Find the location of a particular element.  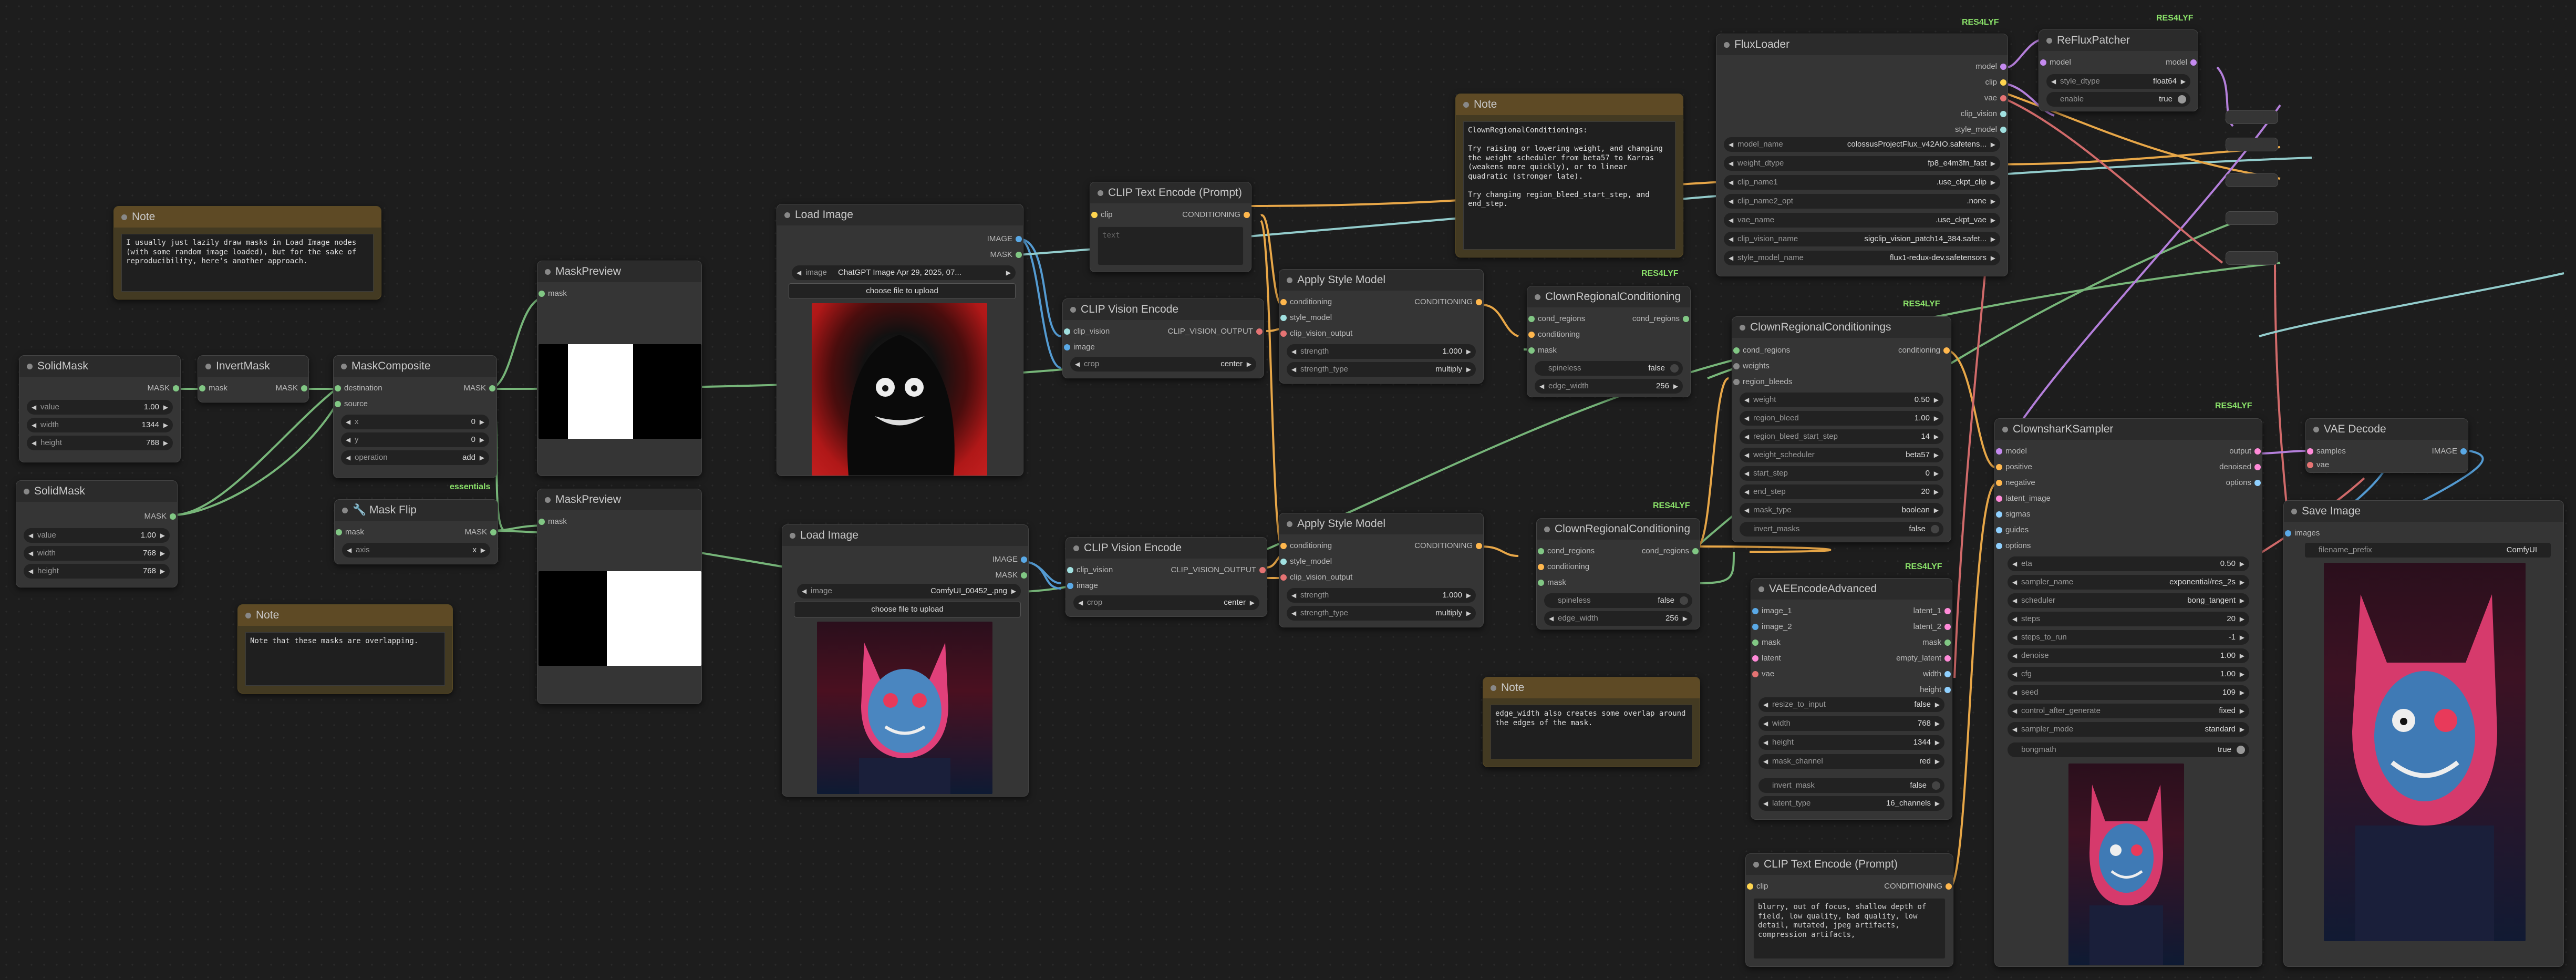

input-images: images is located at coordinates (2302, 533).